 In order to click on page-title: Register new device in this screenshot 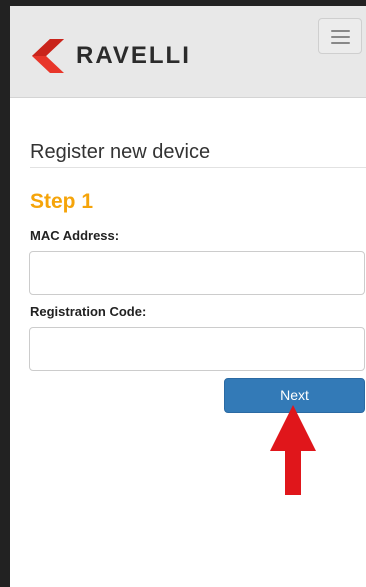, I will do `click(120, 152)`.